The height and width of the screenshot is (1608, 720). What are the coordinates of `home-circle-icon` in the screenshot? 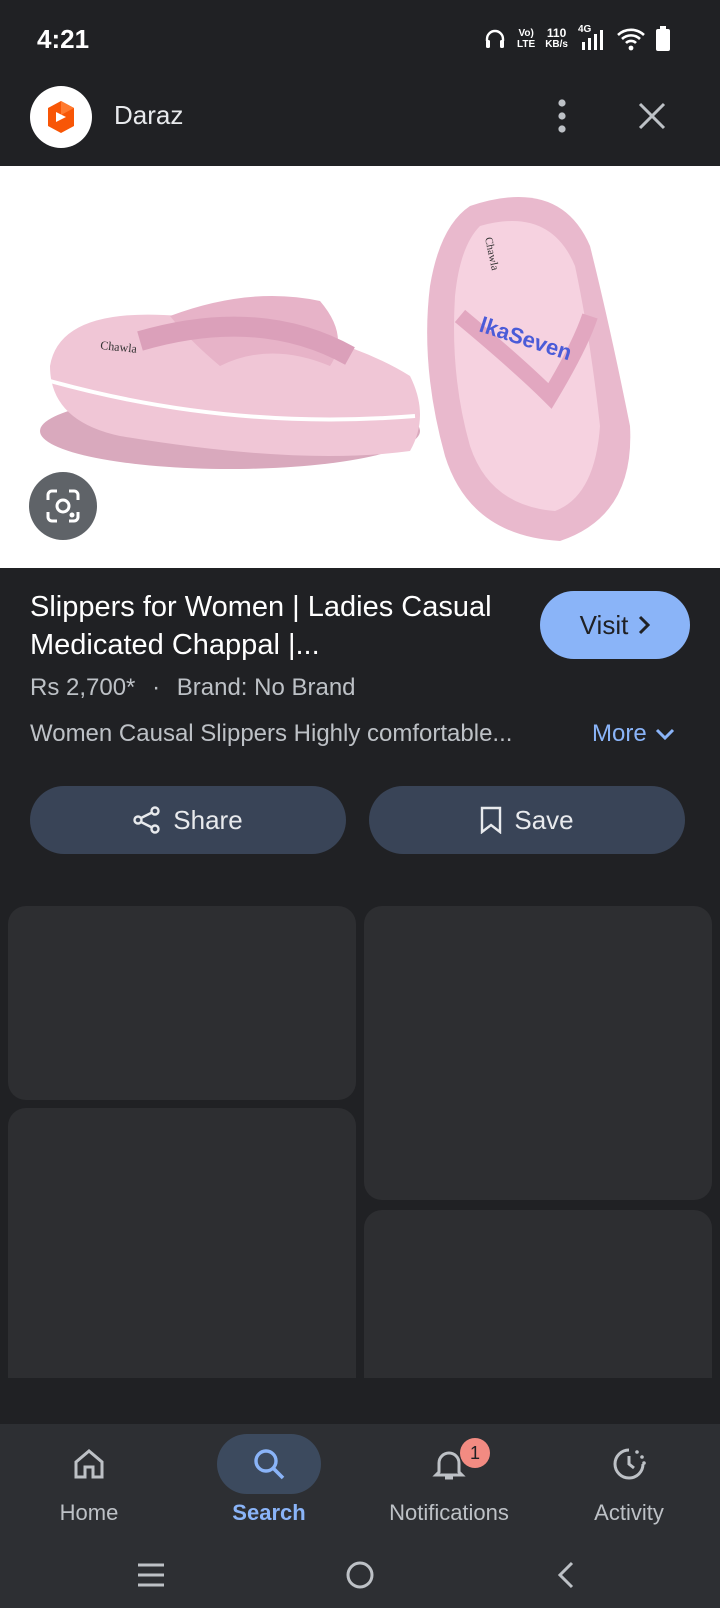 It's located at (360, 1575).